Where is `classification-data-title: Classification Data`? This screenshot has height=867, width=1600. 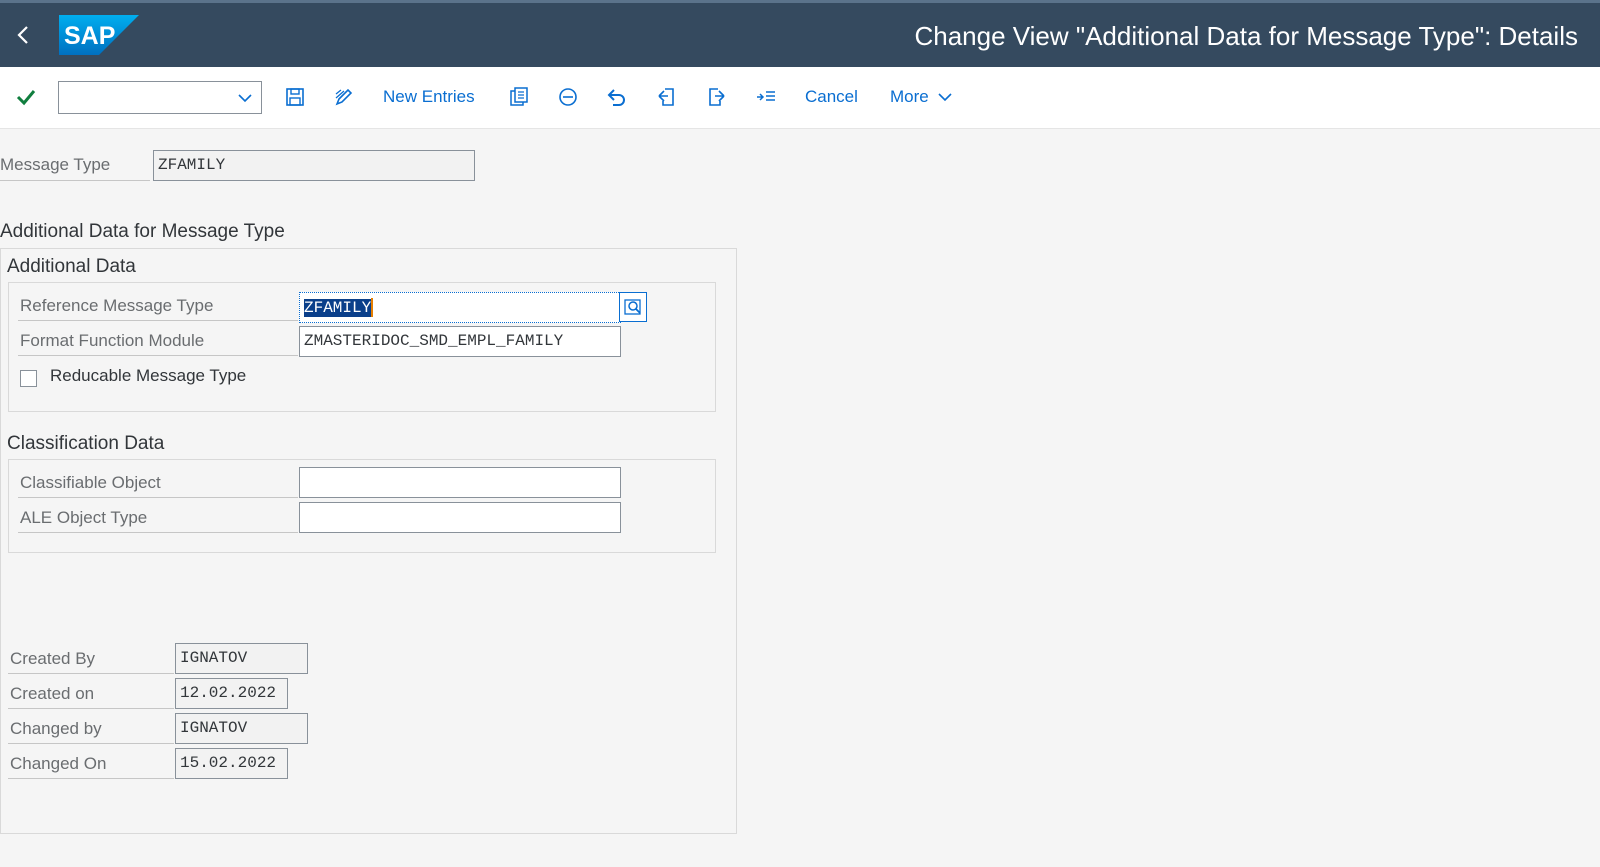
classification-data-title: Classification Data is located at coordinates (86, 443).